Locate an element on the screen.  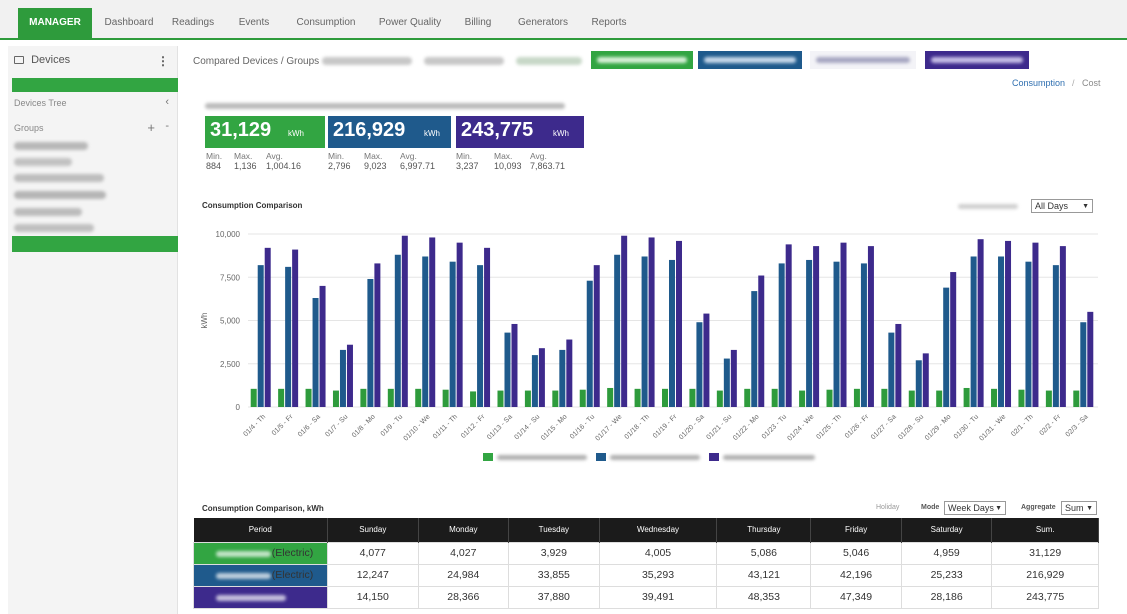
days-filter-select: All Days ▼ is located at coordinates (1062, 206).